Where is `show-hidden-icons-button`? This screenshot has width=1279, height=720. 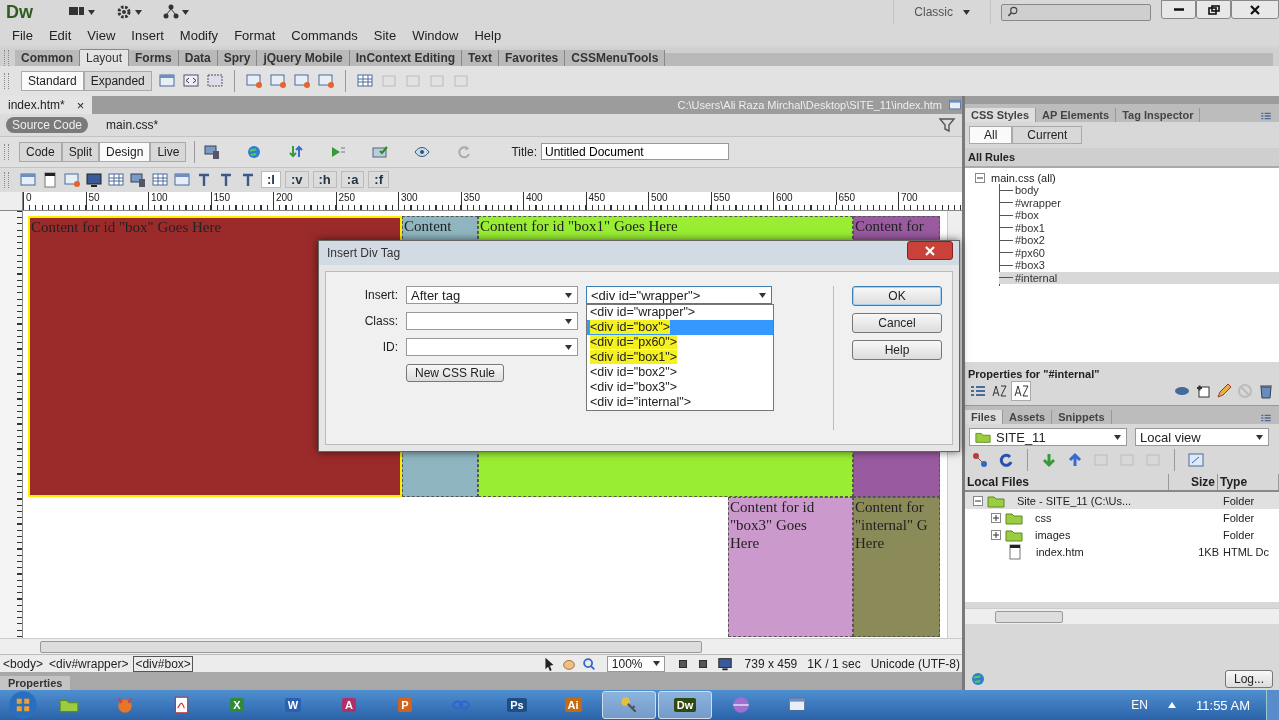 show-hidden-icons-button is located at coordinates (1172, 705).